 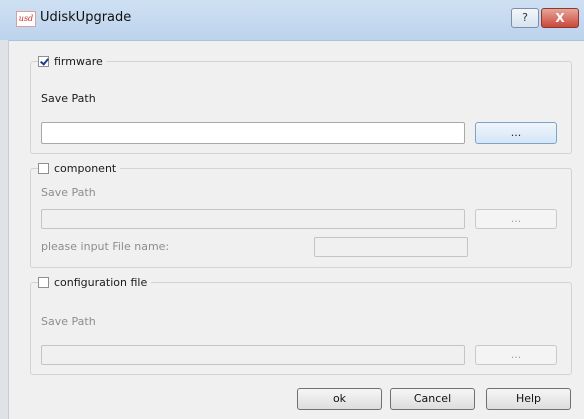 What do you see at coordinates (43, 61) in the screenshot?
I see `firmware-checkbox` at bounding box center [43, 61].